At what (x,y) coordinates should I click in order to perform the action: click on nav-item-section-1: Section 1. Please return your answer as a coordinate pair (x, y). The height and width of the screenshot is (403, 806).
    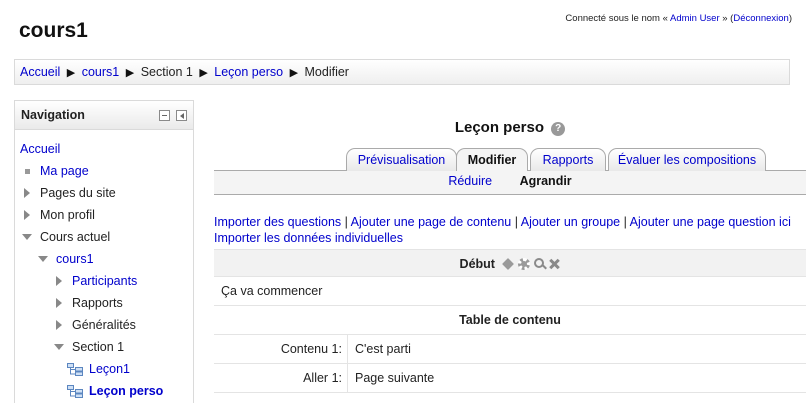
    Looking at the image, I should click on (104, 347).